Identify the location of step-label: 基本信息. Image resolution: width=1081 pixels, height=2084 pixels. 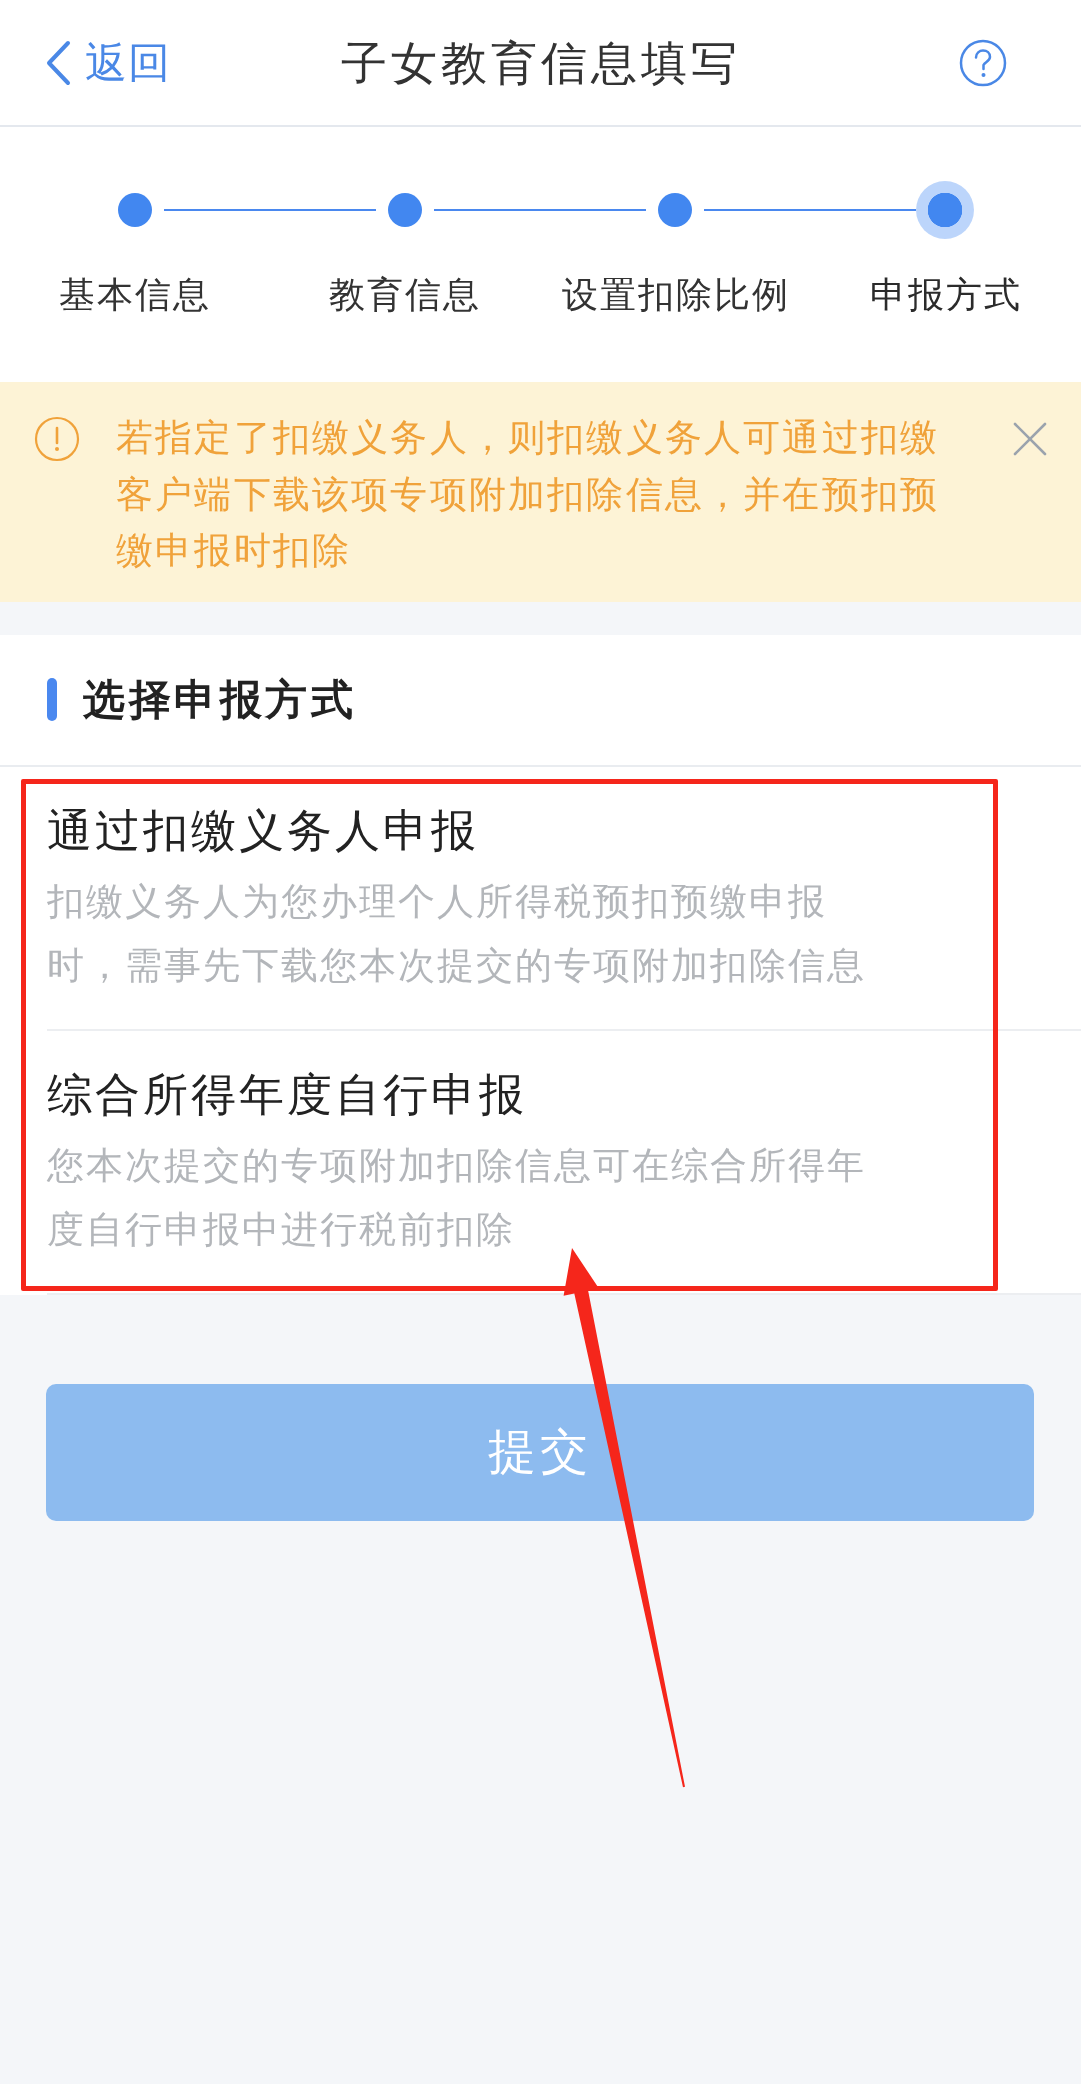
(135, 295).